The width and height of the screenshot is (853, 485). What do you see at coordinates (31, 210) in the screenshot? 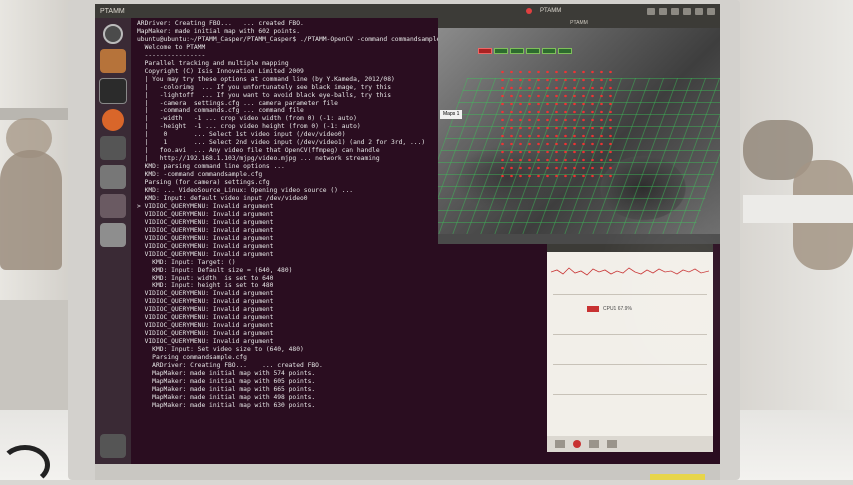
I see `room-chair` at bounding box center [31, 210].